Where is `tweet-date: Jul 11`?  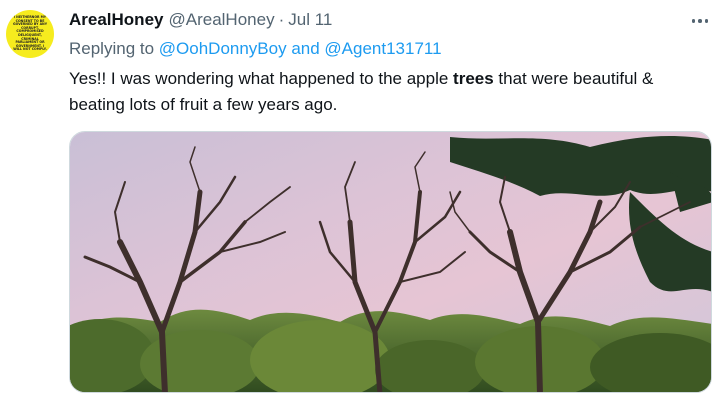 tweet-date: Jul 11 is located at coordinates (310, 20).